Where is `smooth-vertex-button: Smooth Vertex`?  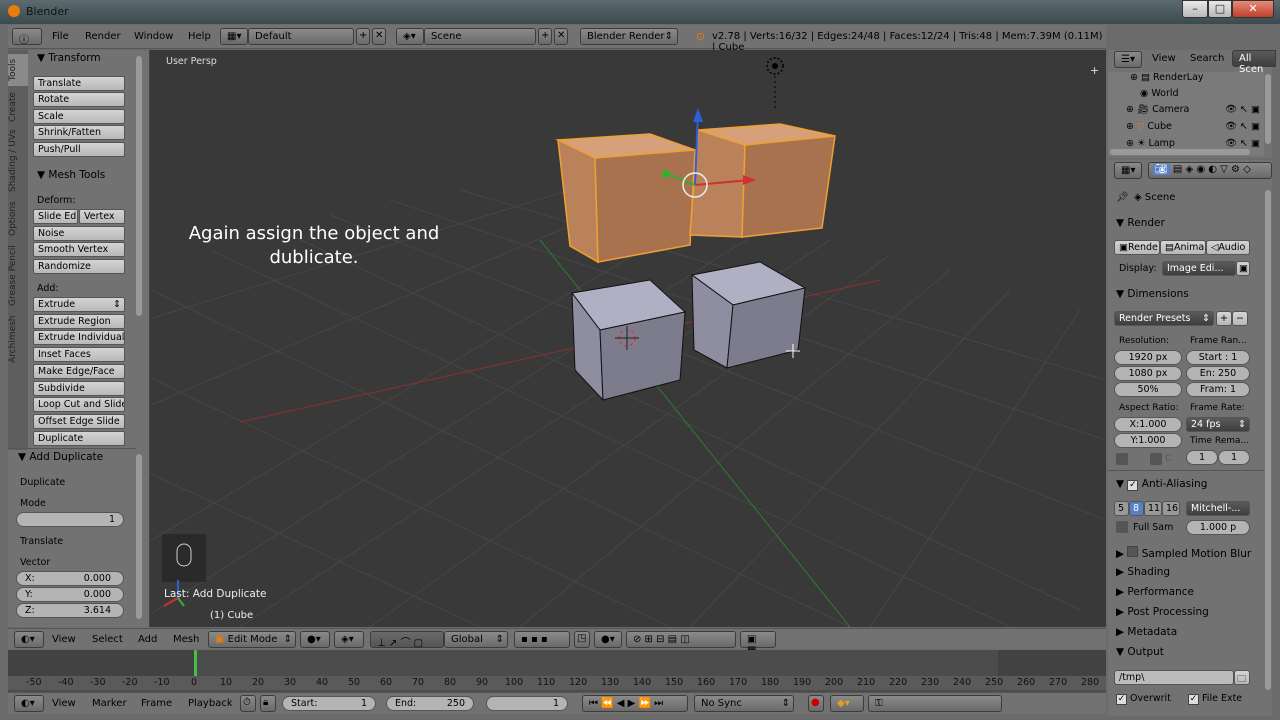
smooth-vertex-button: Smooth Vertex is located at coordinates (79, 249).